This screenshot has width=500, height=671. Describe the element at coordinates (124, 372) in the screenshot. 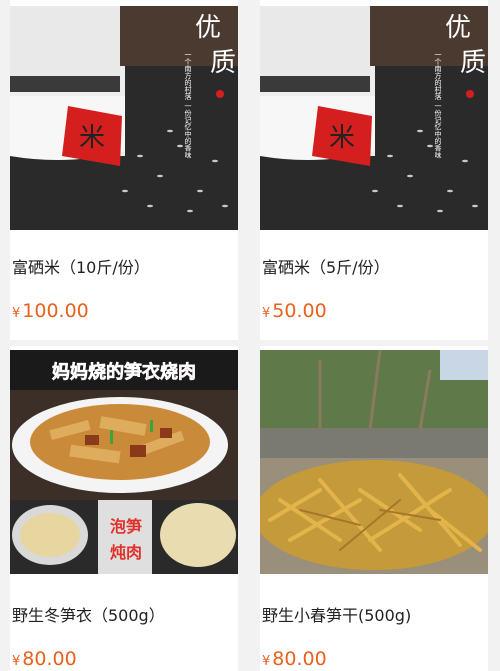

I see `banner-text: 妈妈烧的笋衣烧肉` at that location.